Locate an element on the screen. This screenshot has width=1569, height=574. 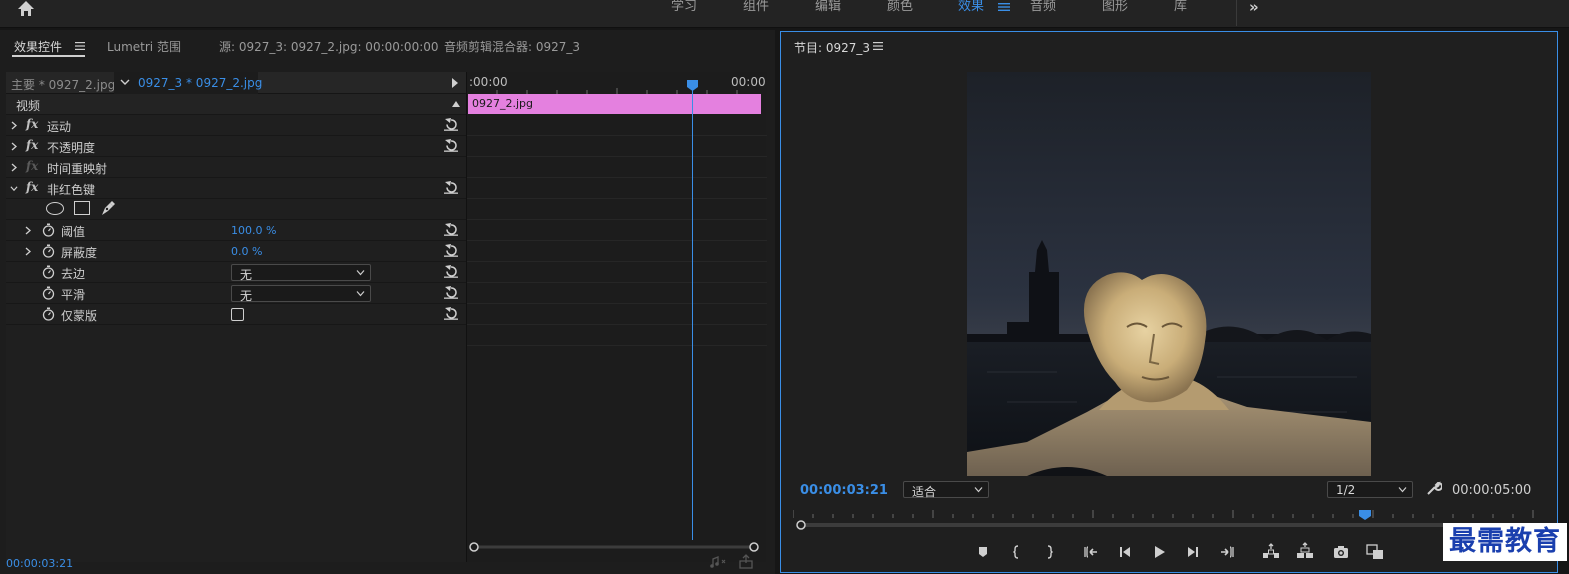
more-workspaces-icon: » is located at coordinates (1254, 8).